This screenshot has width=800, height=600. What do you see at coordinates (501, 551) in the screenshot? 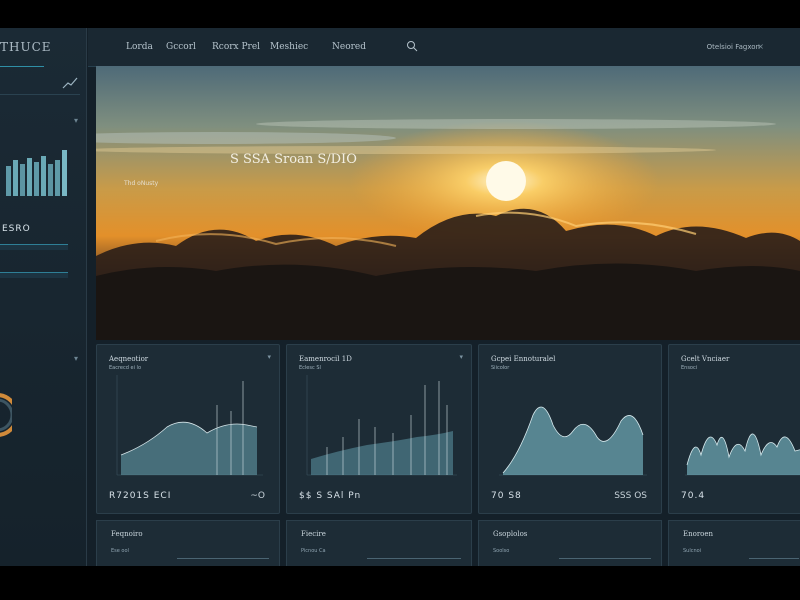
I see `card-subtitle: Soolso` at bounding box center [501, 551].